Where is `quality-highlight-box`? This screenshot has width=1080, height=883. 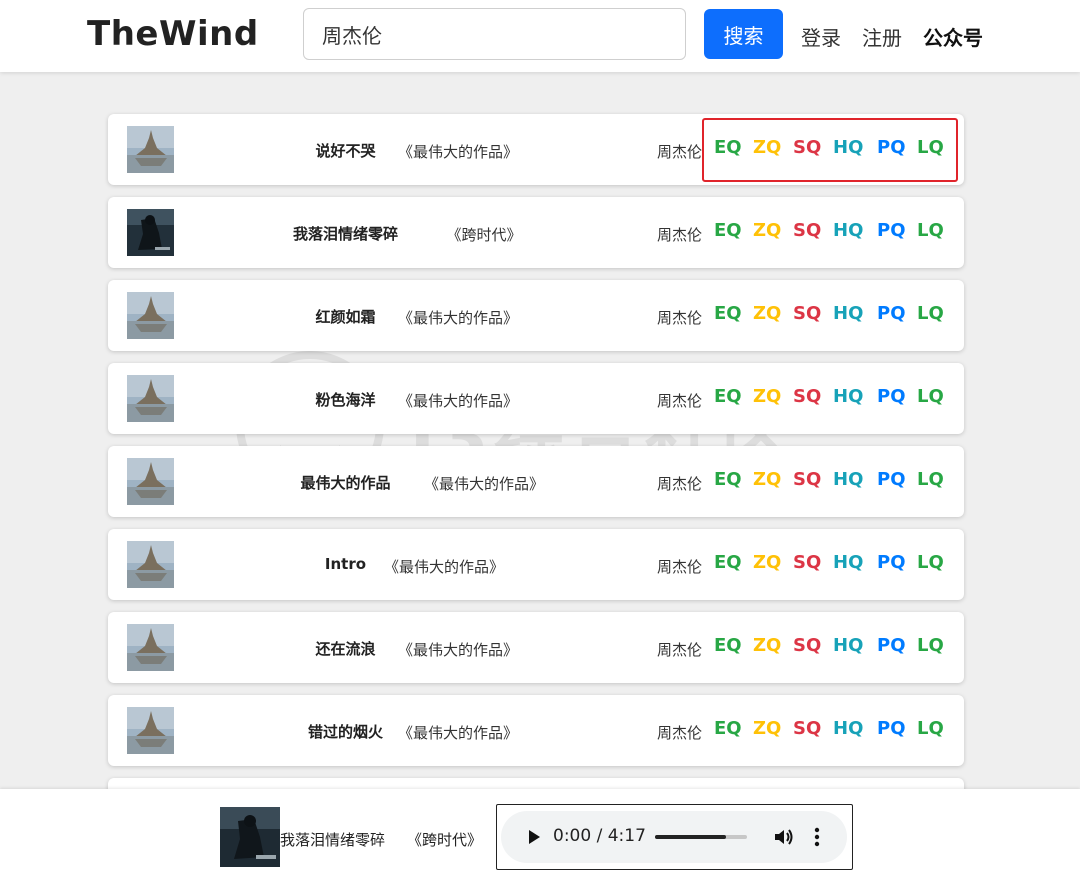
quality-highlight-box is located at coordinates (830, 150).